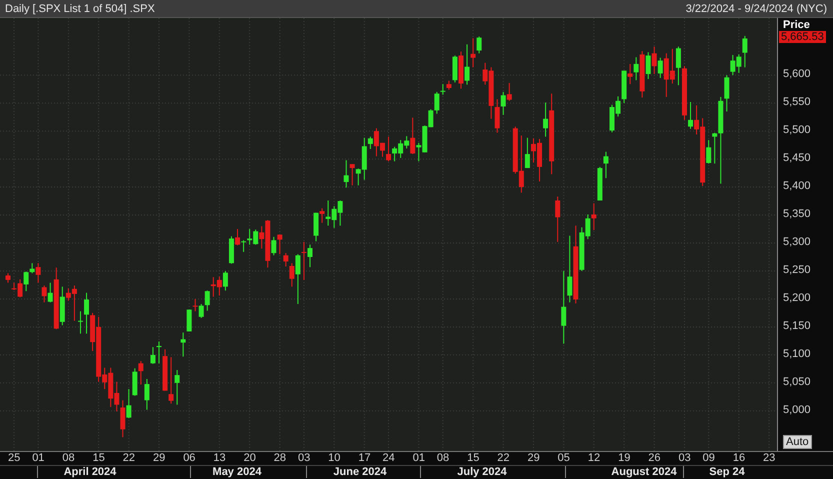 The image size is (833, 479). Describe the element at coordinates (739, 458) in the screenshot. I see `date-tick-label: 16` at that location.